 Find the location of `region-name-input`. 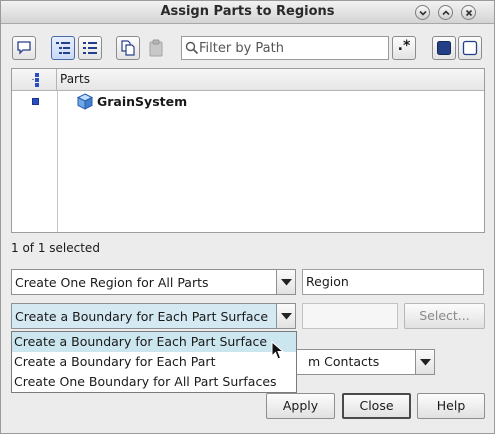

region-name-input is located at coordinates (392, 281).